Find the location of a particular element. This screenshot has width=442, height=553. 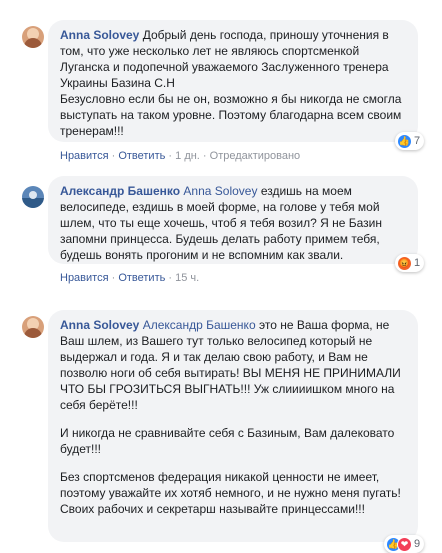

mention-link: Александр Башенко is located at coordinates (199, 325).